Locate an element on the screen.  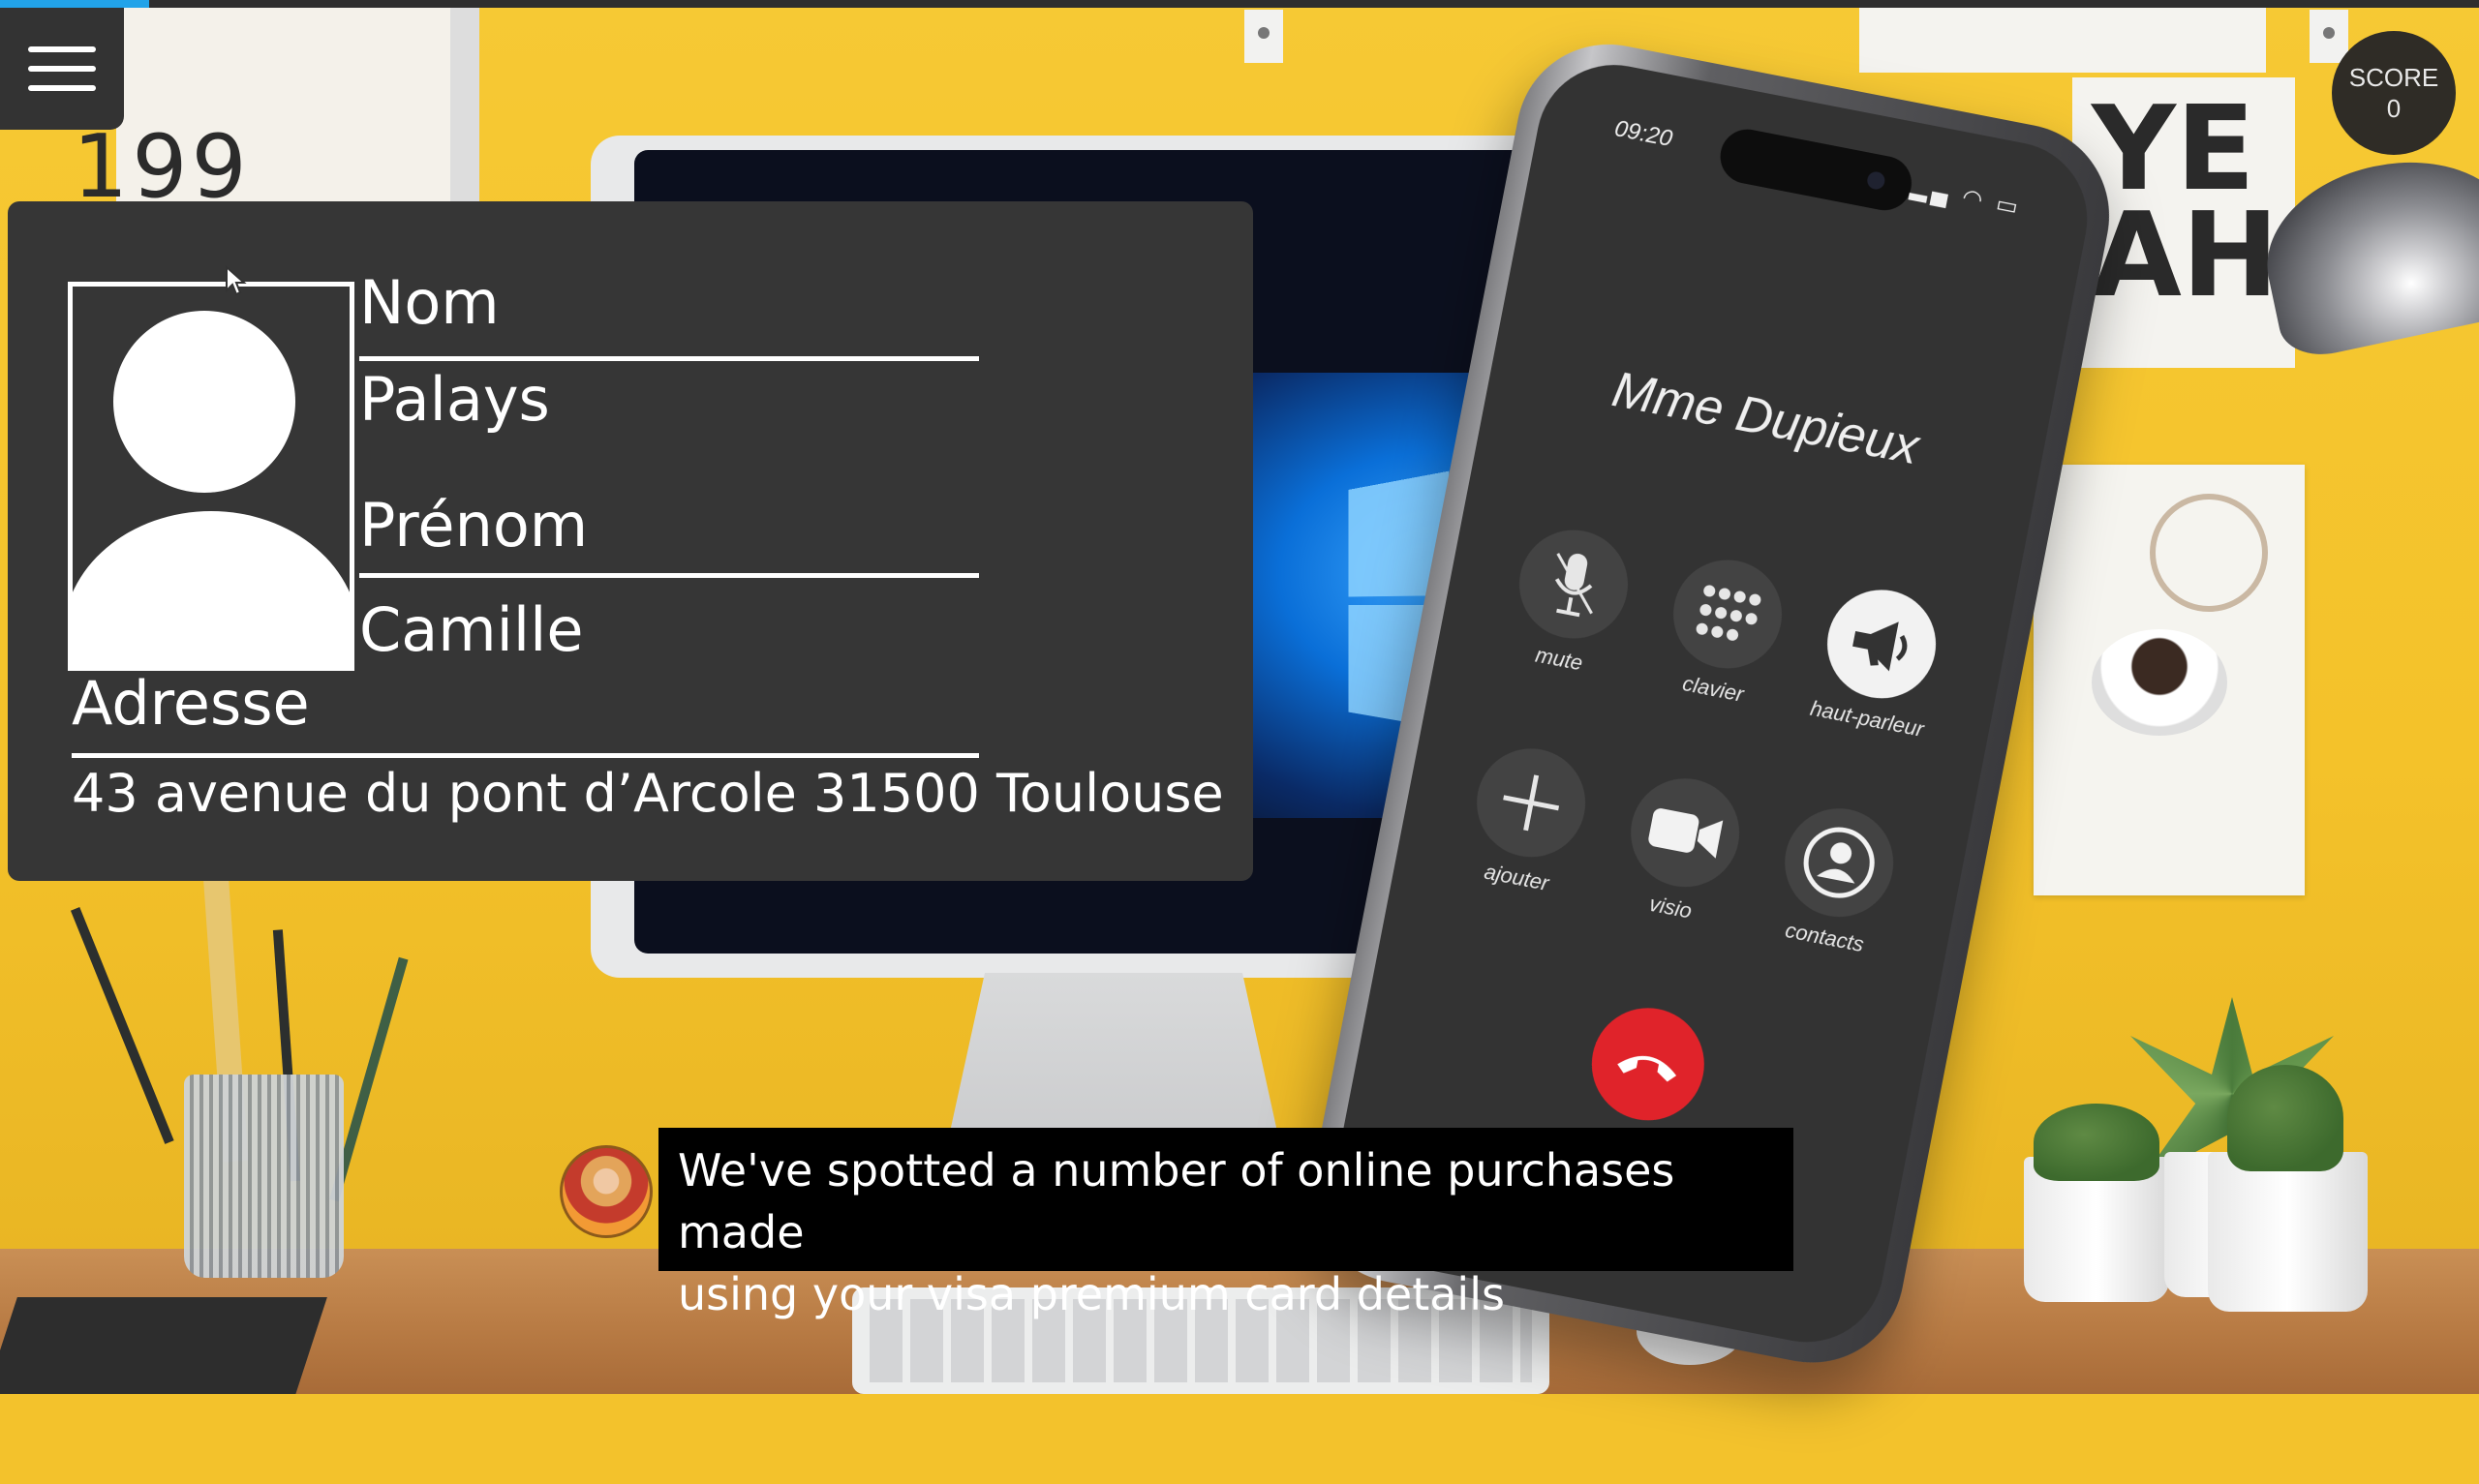
speaker-icon is located at coordinates (1880, 646).